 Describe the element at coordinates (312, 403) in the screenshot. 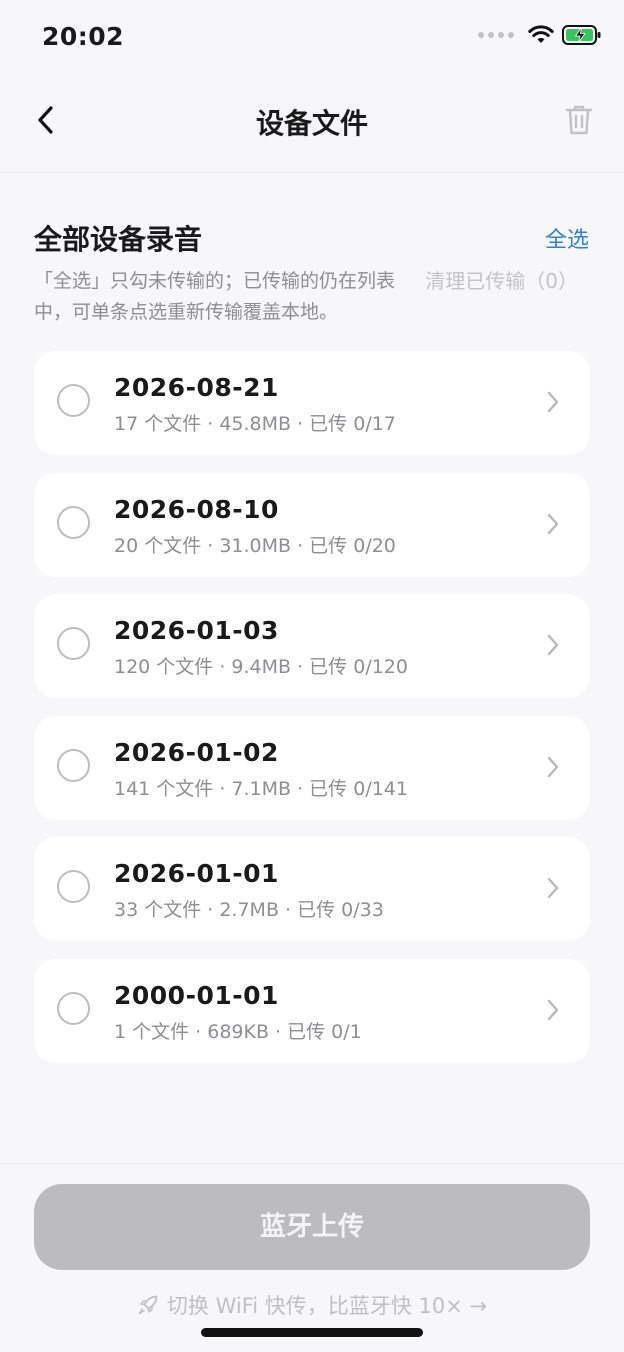

I see `recording-group-card: 2026-08-21 17 个文件 · 45.8MB · 已传 0/17` at that location.